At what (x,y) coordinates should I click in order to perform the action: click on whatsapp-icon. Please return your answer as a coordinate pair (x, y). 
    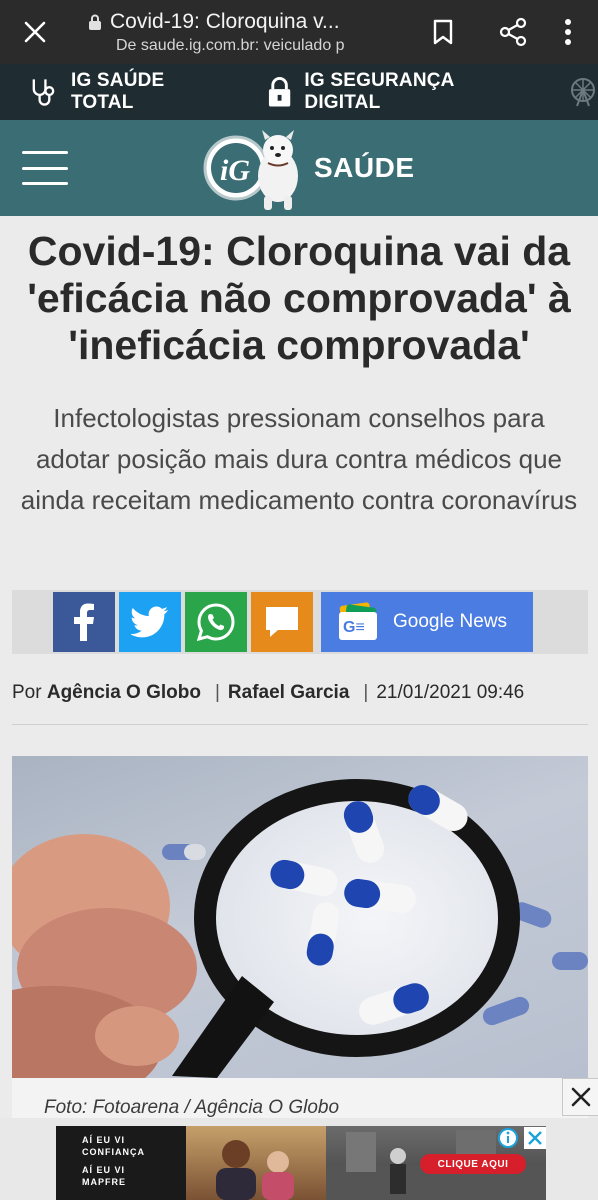
    Looking at the image, I should click on (216, 622).